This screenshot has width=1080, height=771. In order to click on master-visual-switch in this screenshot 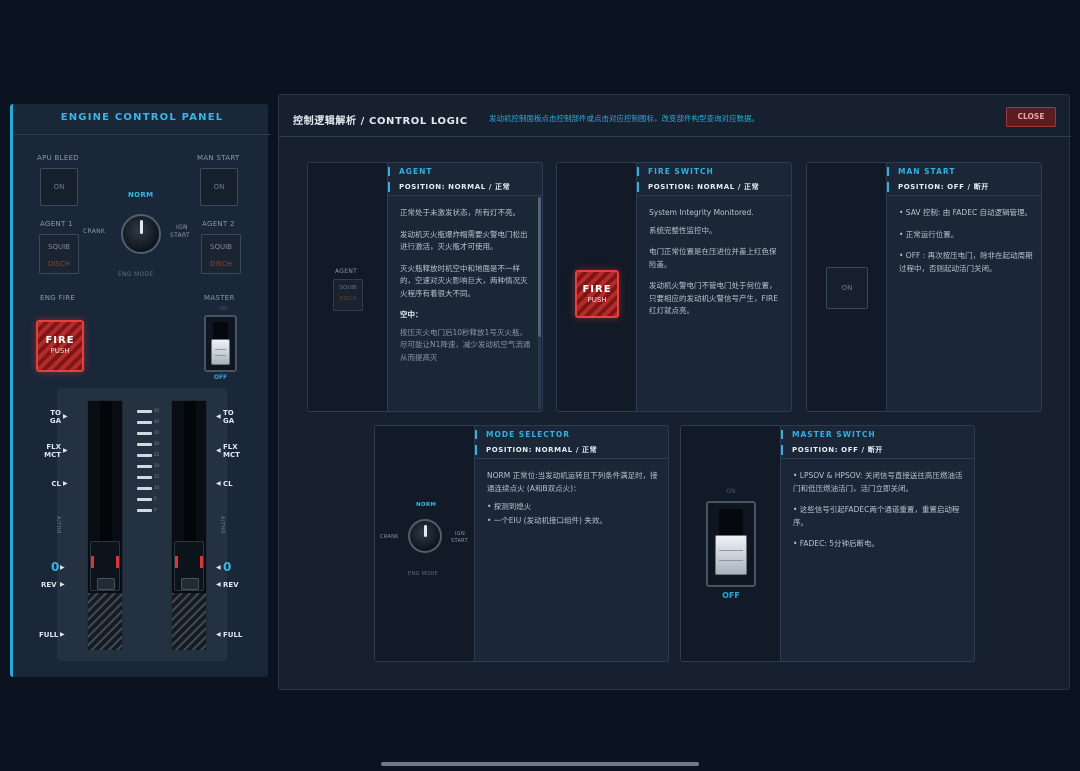, I will do `click(731, 544)`.